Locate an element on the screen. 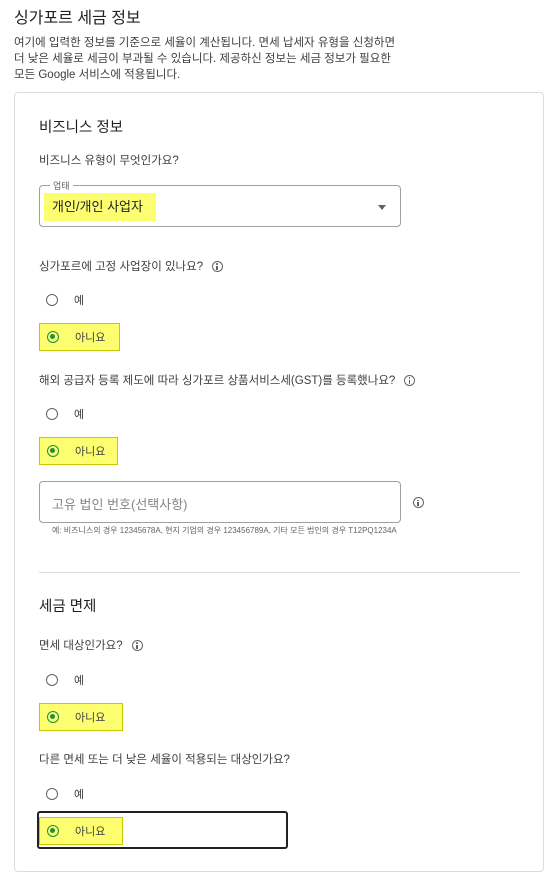 The height and width of the screenshot is (872, 555). intro-line: 모든 Google 서비스에 적용됩니다. is located at coordinates (97, 75).